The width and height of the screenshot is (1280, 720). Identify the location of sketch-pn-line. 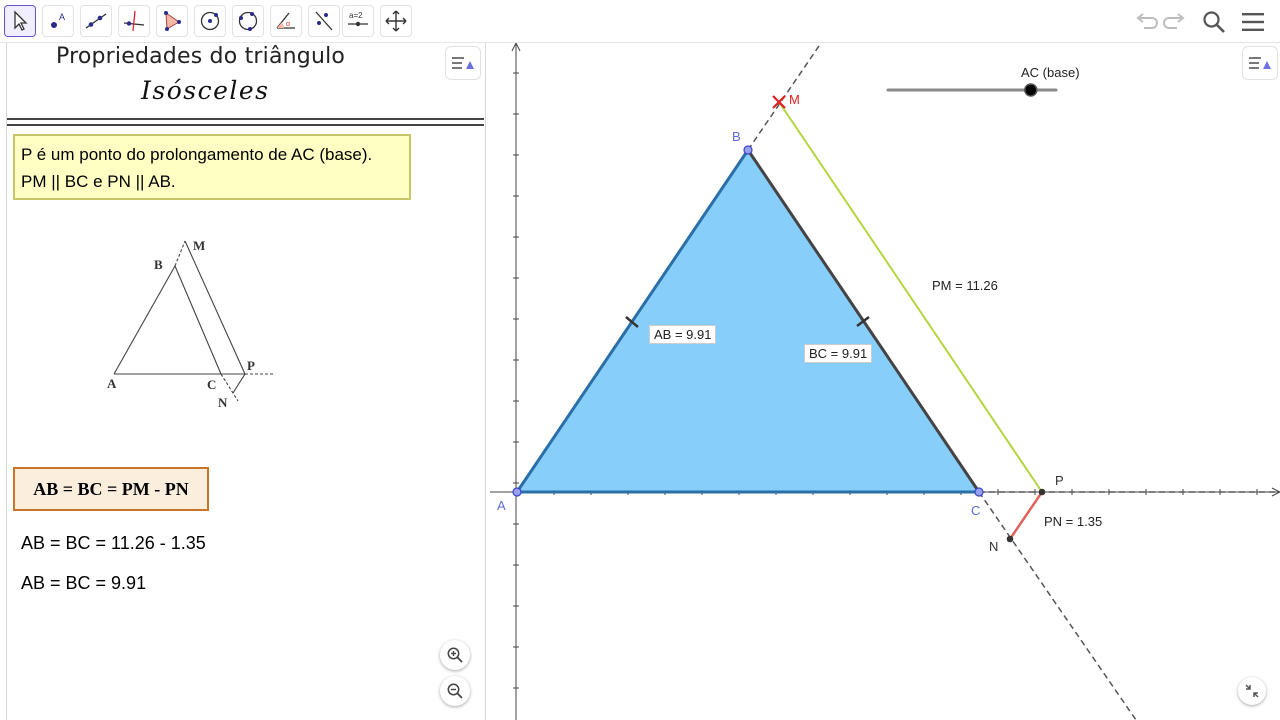
(239, 383).